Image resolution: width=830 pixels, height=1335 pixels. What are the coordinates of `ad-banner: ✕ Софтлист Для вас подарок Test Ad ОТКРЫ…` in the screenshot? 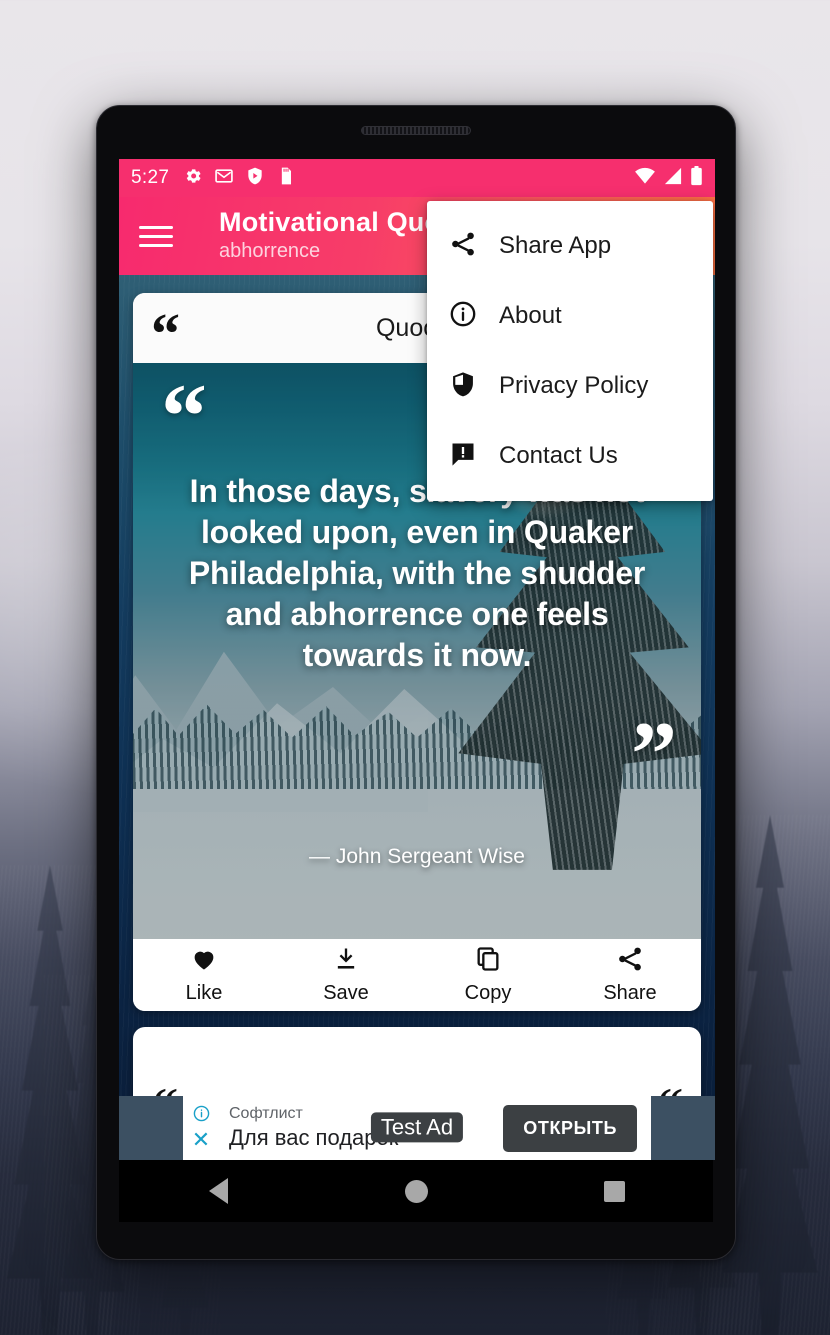 It's located at (417, 1128).